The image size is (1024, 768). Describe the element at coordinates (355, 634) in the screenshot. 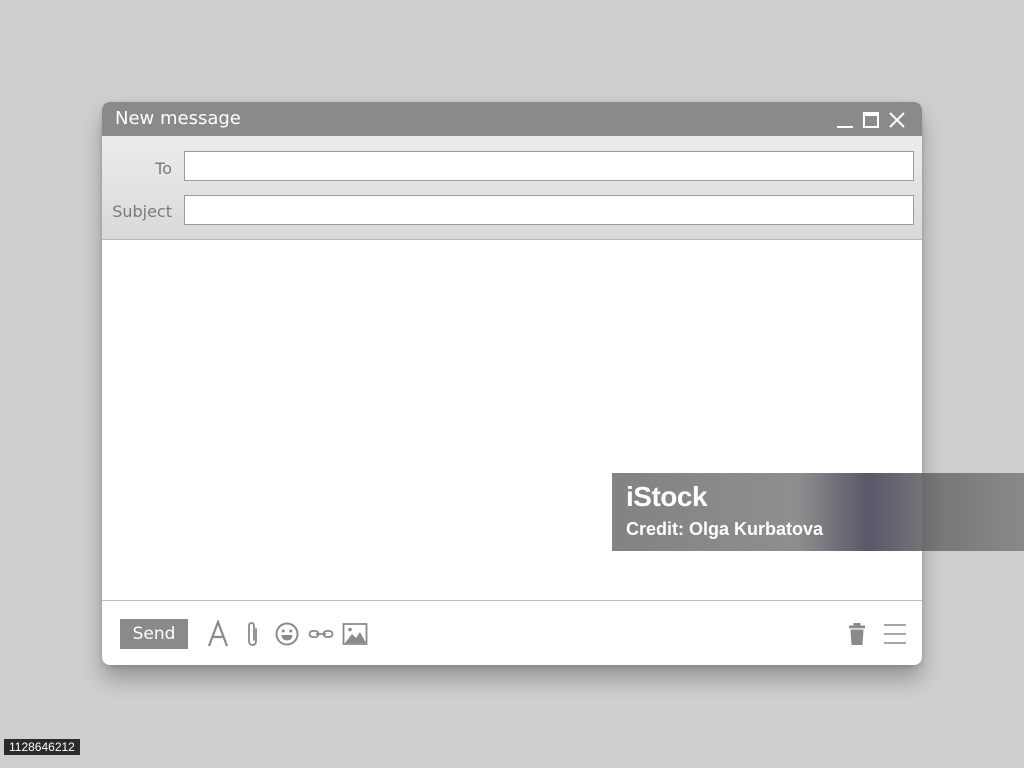

I see `image-icon` at that location.